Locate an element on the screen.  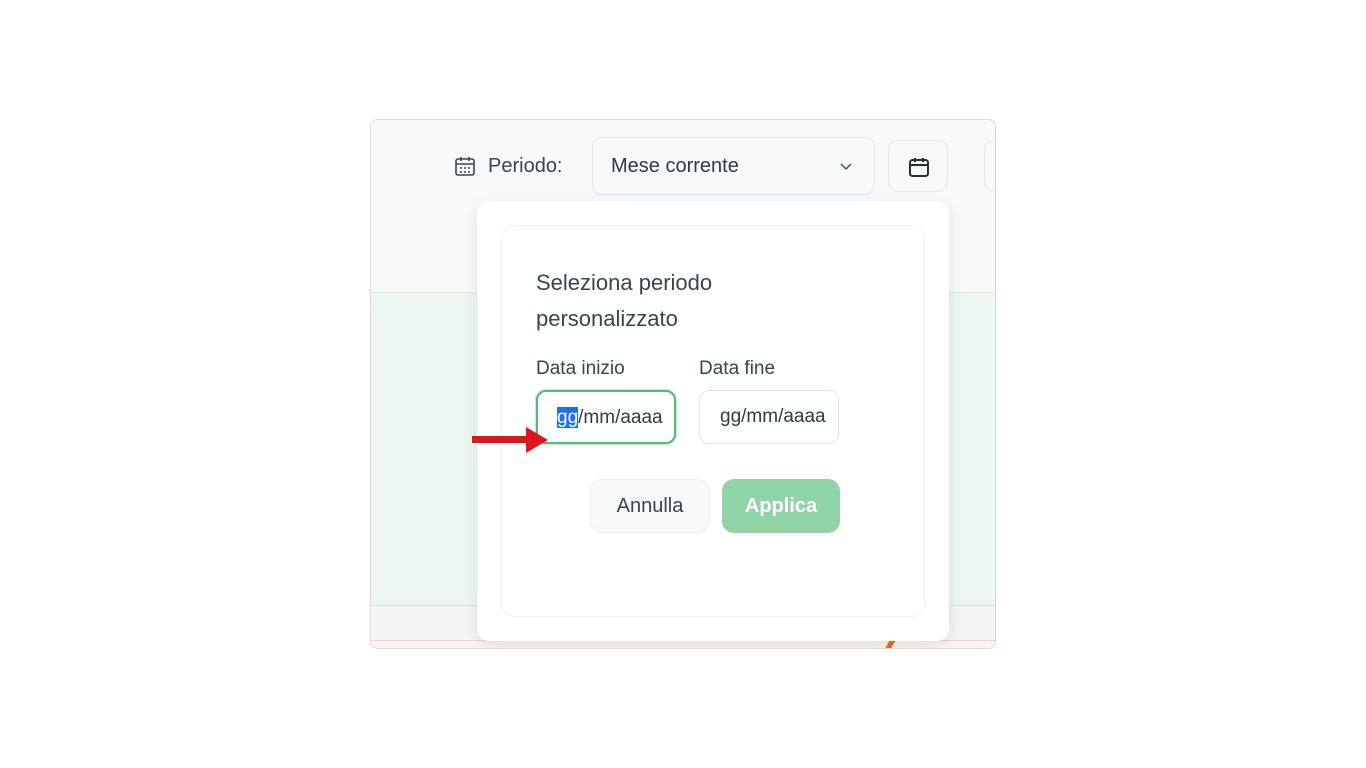
chevron-down-icon is located at coordinates (846, 167).